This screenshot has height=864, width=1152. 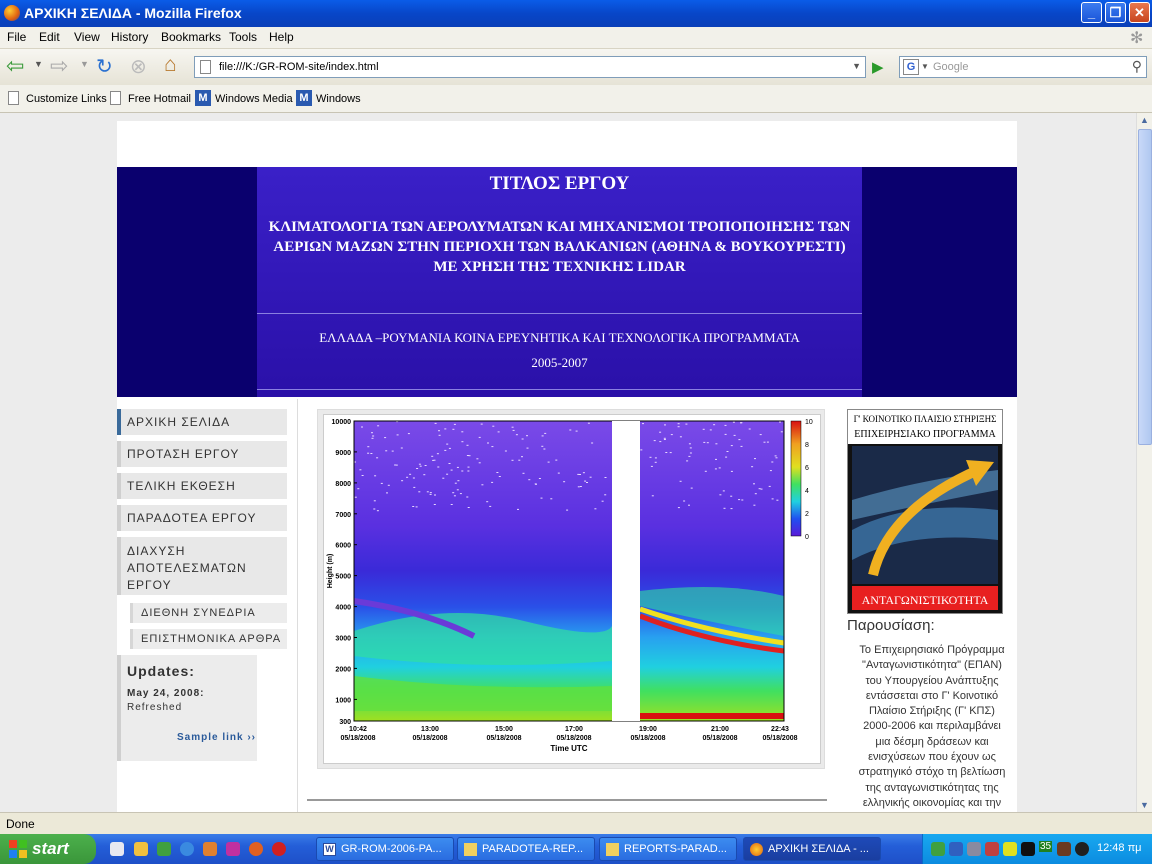 What do you see at coordinates (1145, 287) in the screenshot?
I see `scrollbar-thumb` at bounding box center [1145, 287].